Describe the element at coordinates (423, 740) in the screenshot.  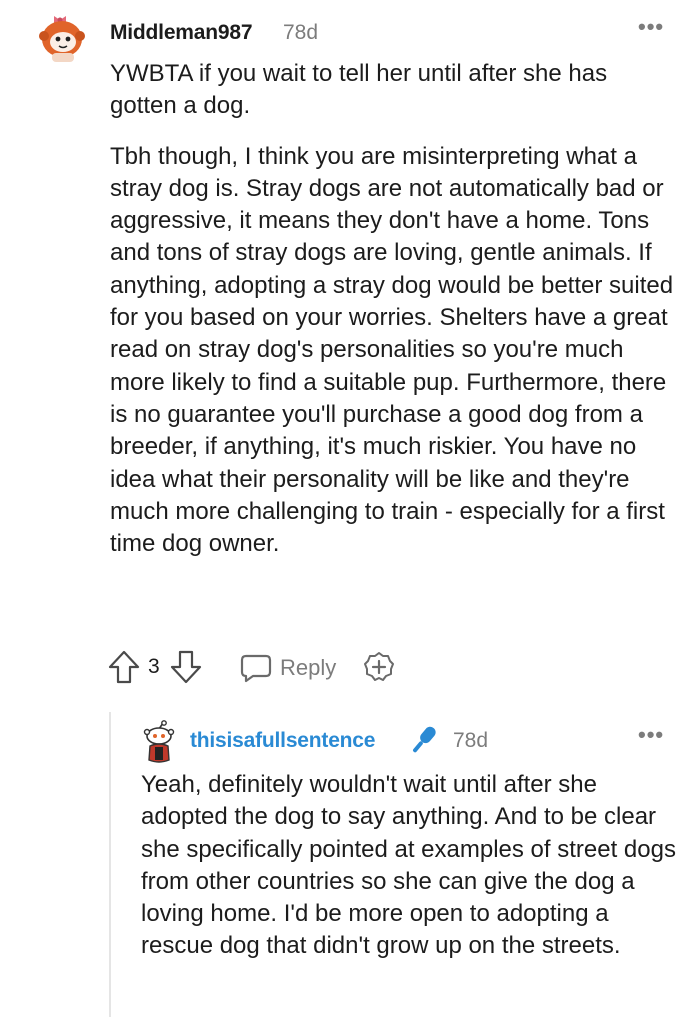
I see `microphone-icon` at that location.